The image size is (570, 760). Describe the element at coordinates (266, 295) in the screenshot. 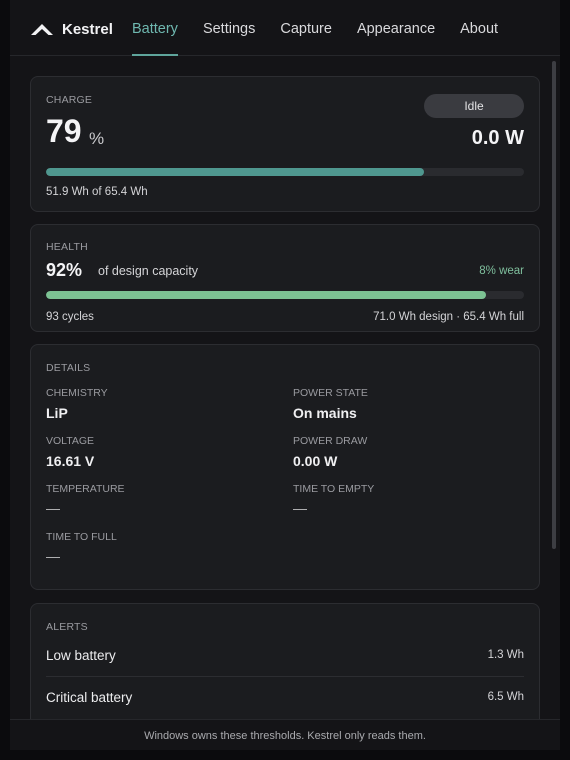

I see `health-progress-fill` at that location.